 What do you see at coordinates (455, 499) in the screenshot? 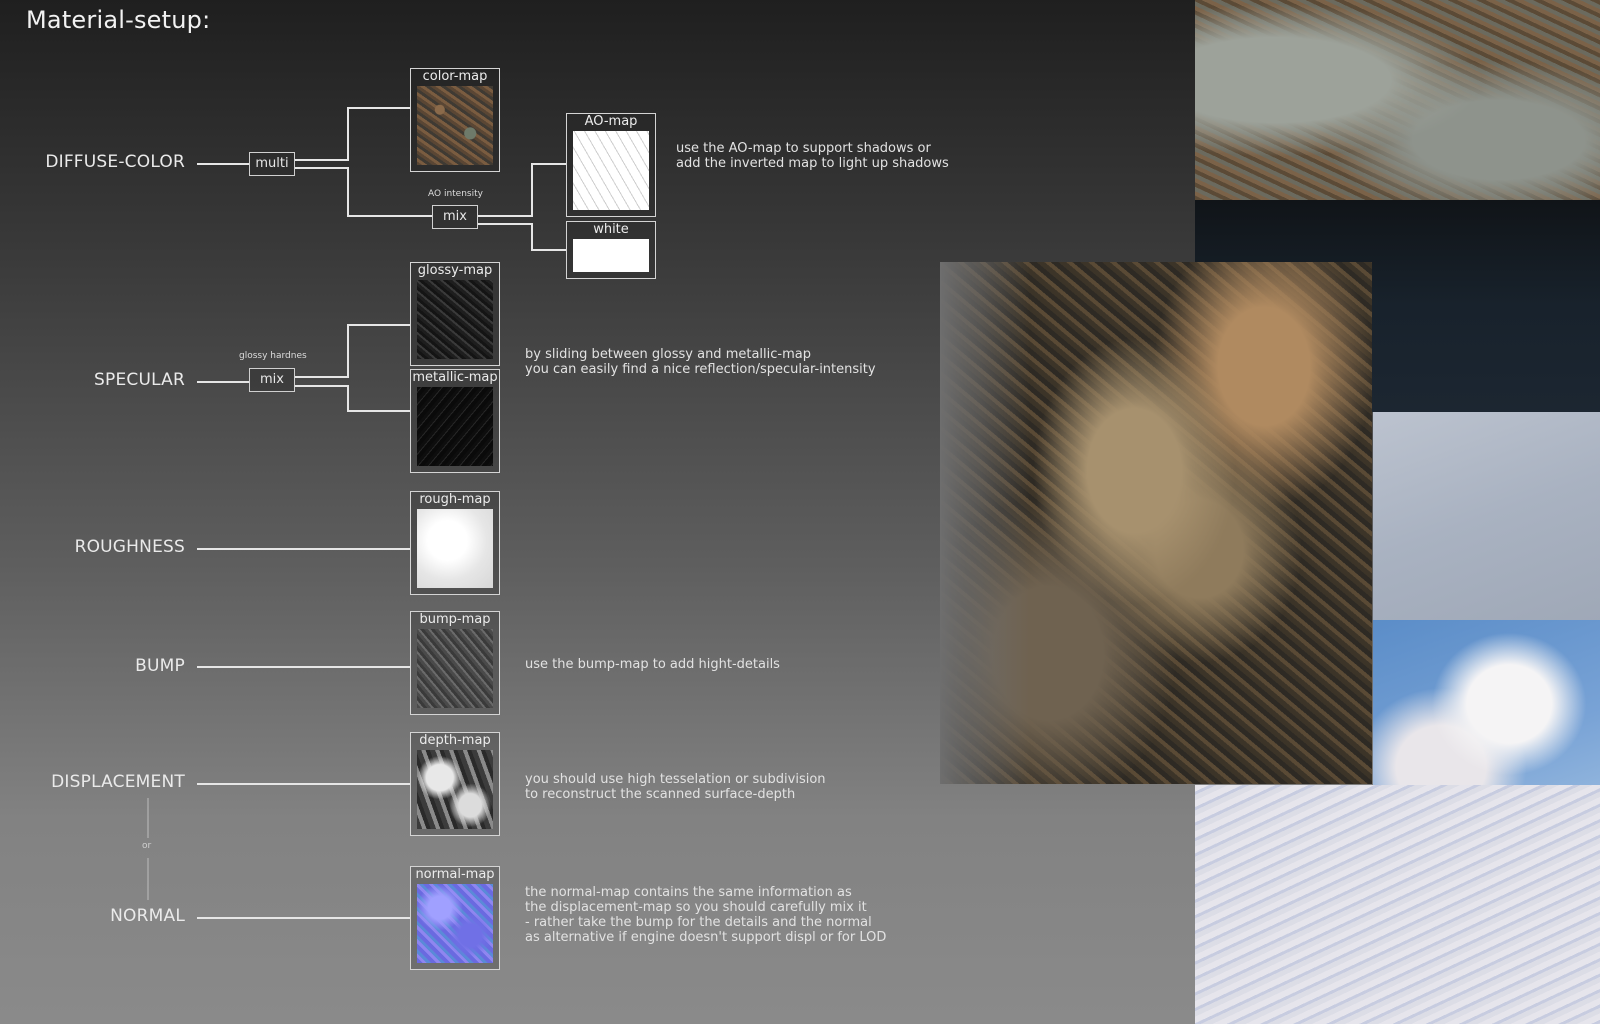
I see `rough-map-label: rough-map` at bounding box center [455, 499].